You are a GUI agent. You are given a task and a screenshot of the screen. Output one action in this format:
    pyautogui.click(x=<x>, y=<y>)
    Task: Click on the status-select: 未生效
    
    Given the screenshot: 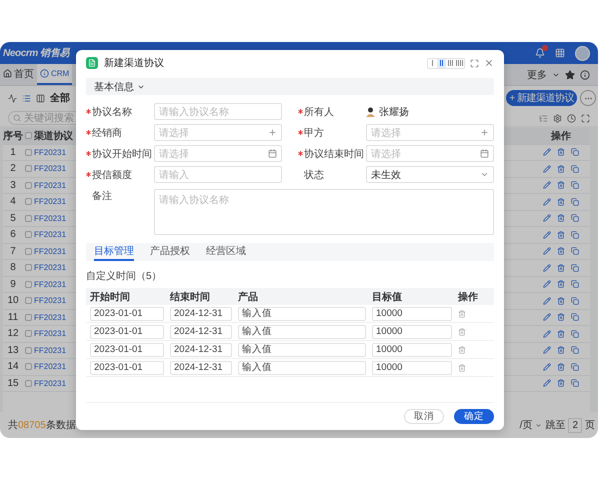 What is the action you would take?
    pyautogui.click(x=430, y=174)
    